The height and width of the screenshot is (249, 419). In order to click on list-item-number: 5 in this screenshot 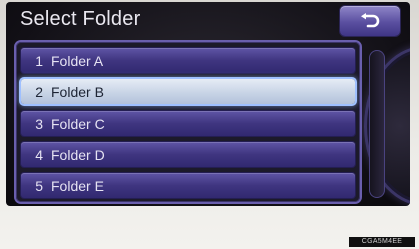, I will do `click(39, 185)`.